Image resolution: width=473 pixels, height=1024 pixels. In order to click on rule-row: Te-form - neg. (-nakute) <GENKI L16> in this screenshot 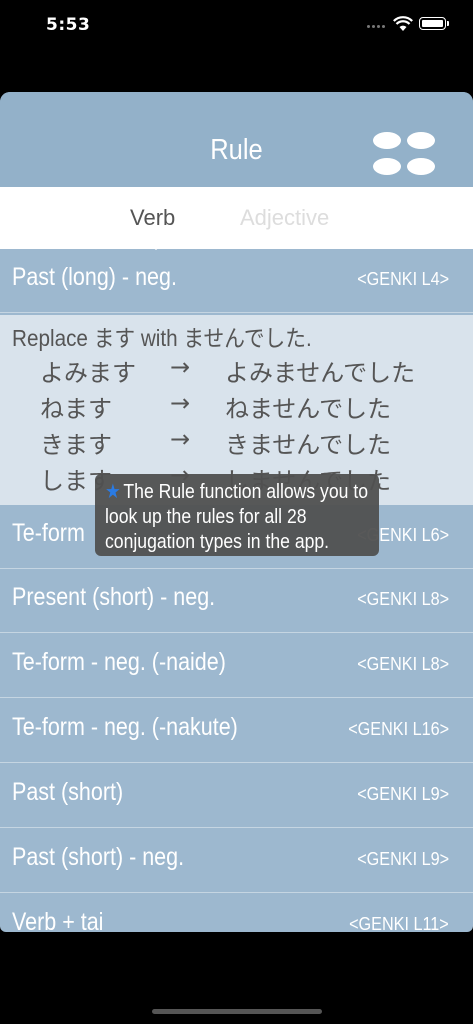, I will do `click(236, 731)`.